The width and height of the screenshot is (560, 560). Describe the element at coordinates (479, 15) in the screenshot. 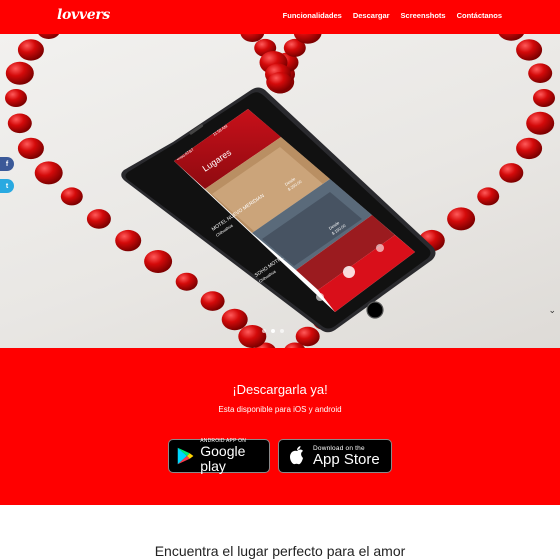

I see `nav-item-contactanos: Contáctanos` at that location.